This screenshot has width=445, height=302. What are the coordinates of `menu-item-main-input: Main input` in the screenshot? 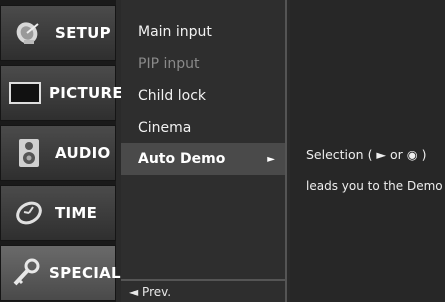 It's located at (203, 32).